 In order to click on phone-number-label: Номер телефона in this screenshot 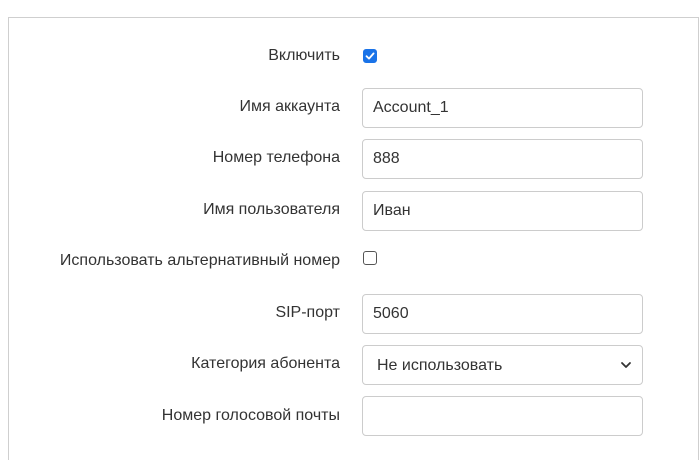, I will do `click(276, 157)`.